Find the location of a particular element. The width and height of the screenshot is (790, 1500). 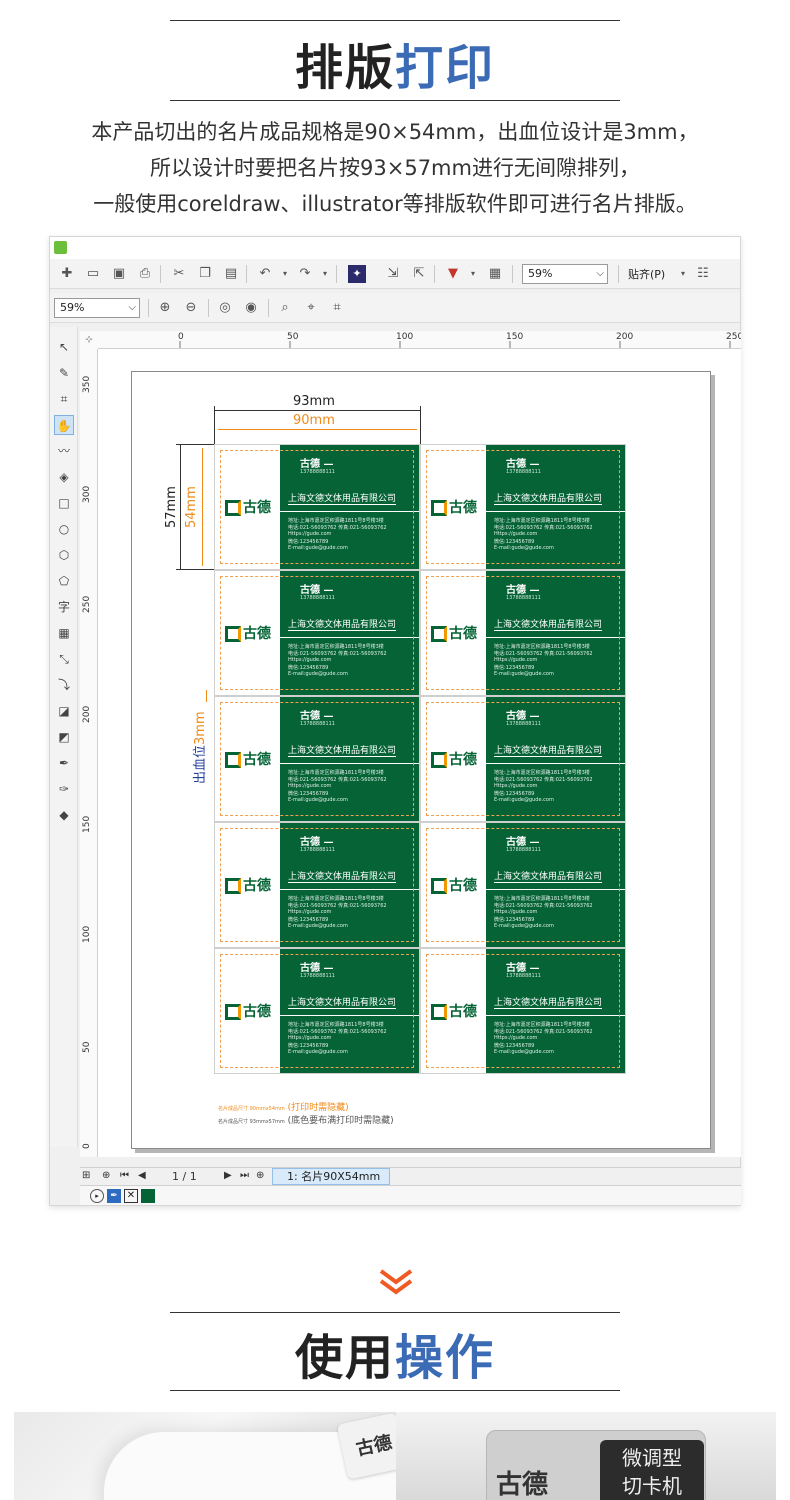

page-navigator: ⊞ ⊕ ⏮ ◀ 1 / 1 ▶ ⏭ ⊕ 1: 名片90X54mm is located at coordinates (410, 1176).